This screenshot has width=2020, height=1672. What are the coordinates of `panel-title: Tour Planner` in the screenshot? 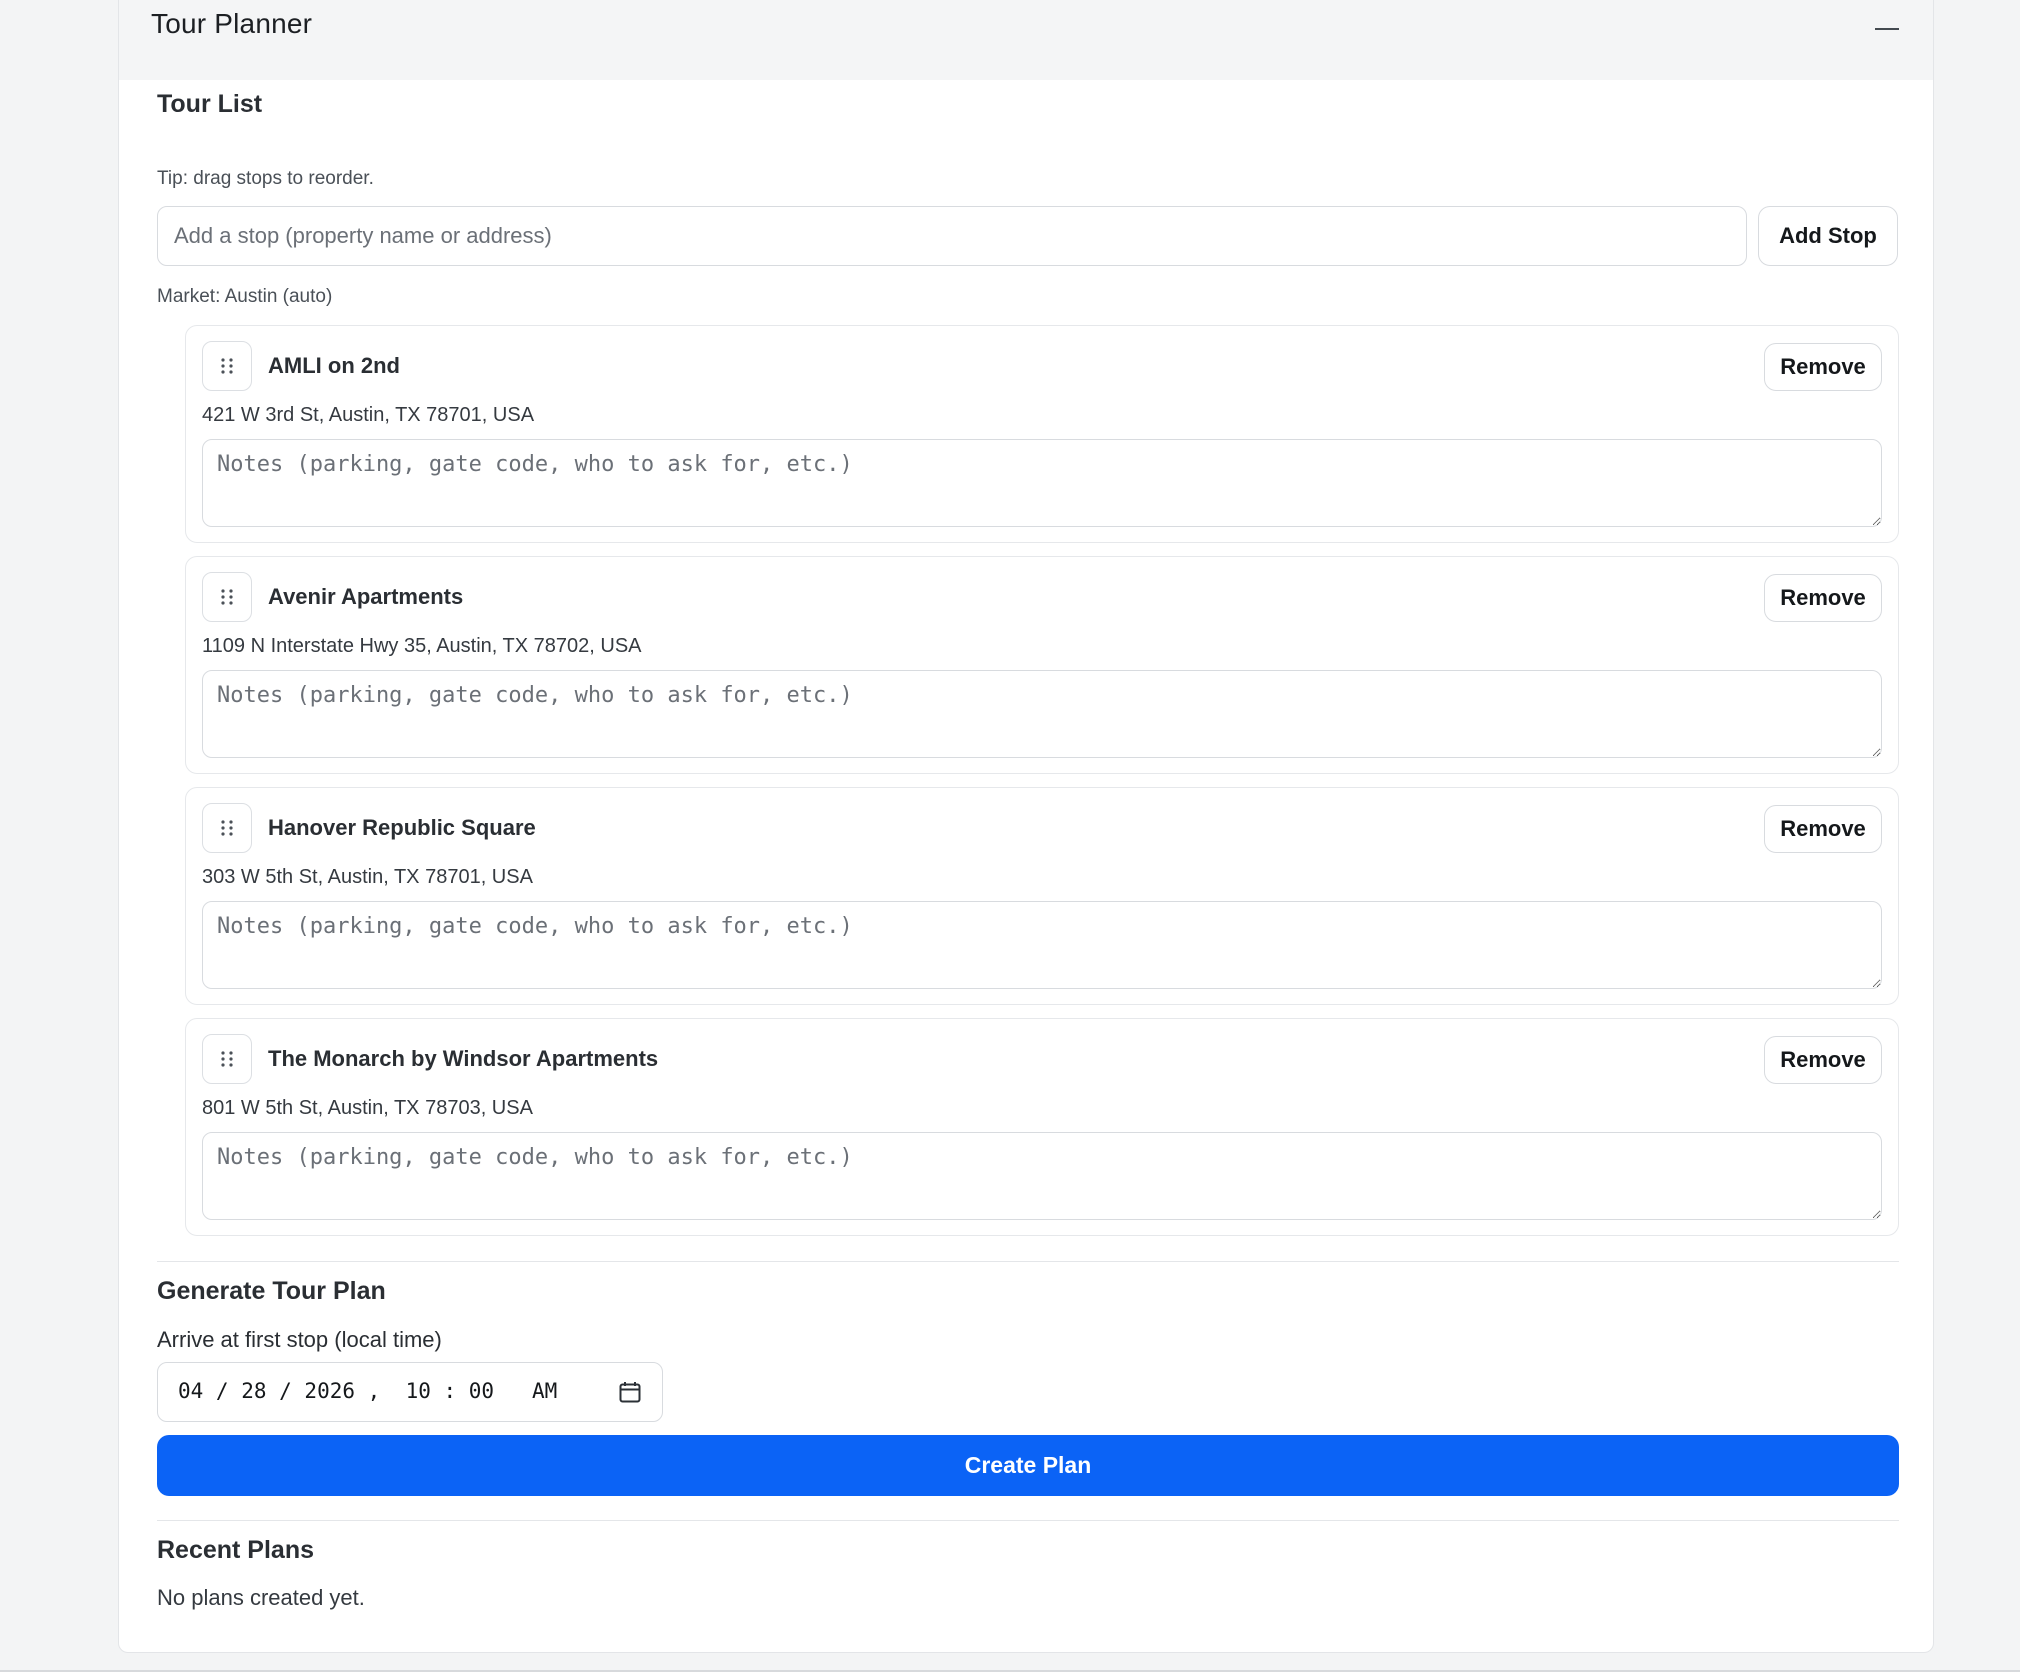 It's located at (232, 23).